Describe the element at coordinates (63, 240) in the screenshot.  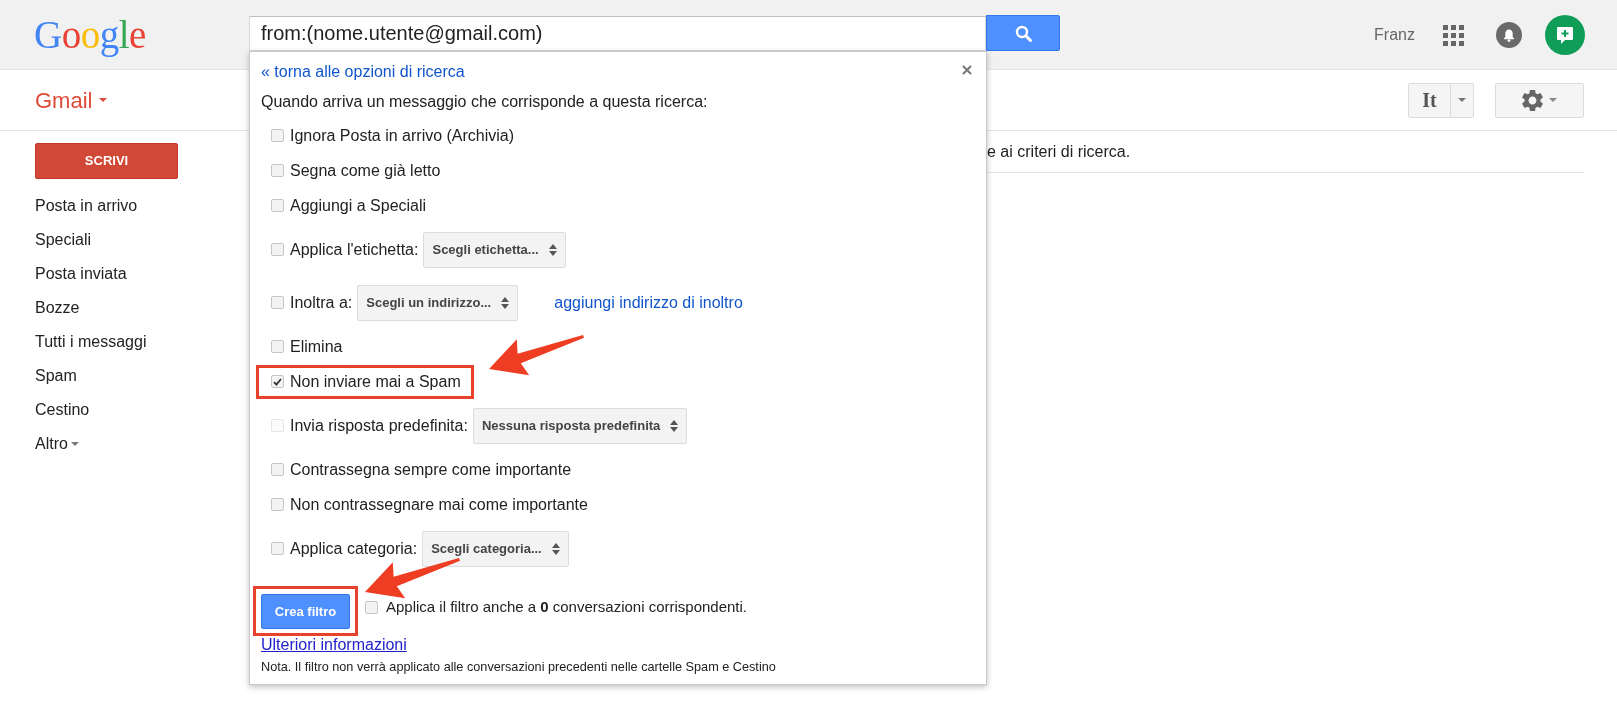
I see `nav-item: Speciali` at that location.